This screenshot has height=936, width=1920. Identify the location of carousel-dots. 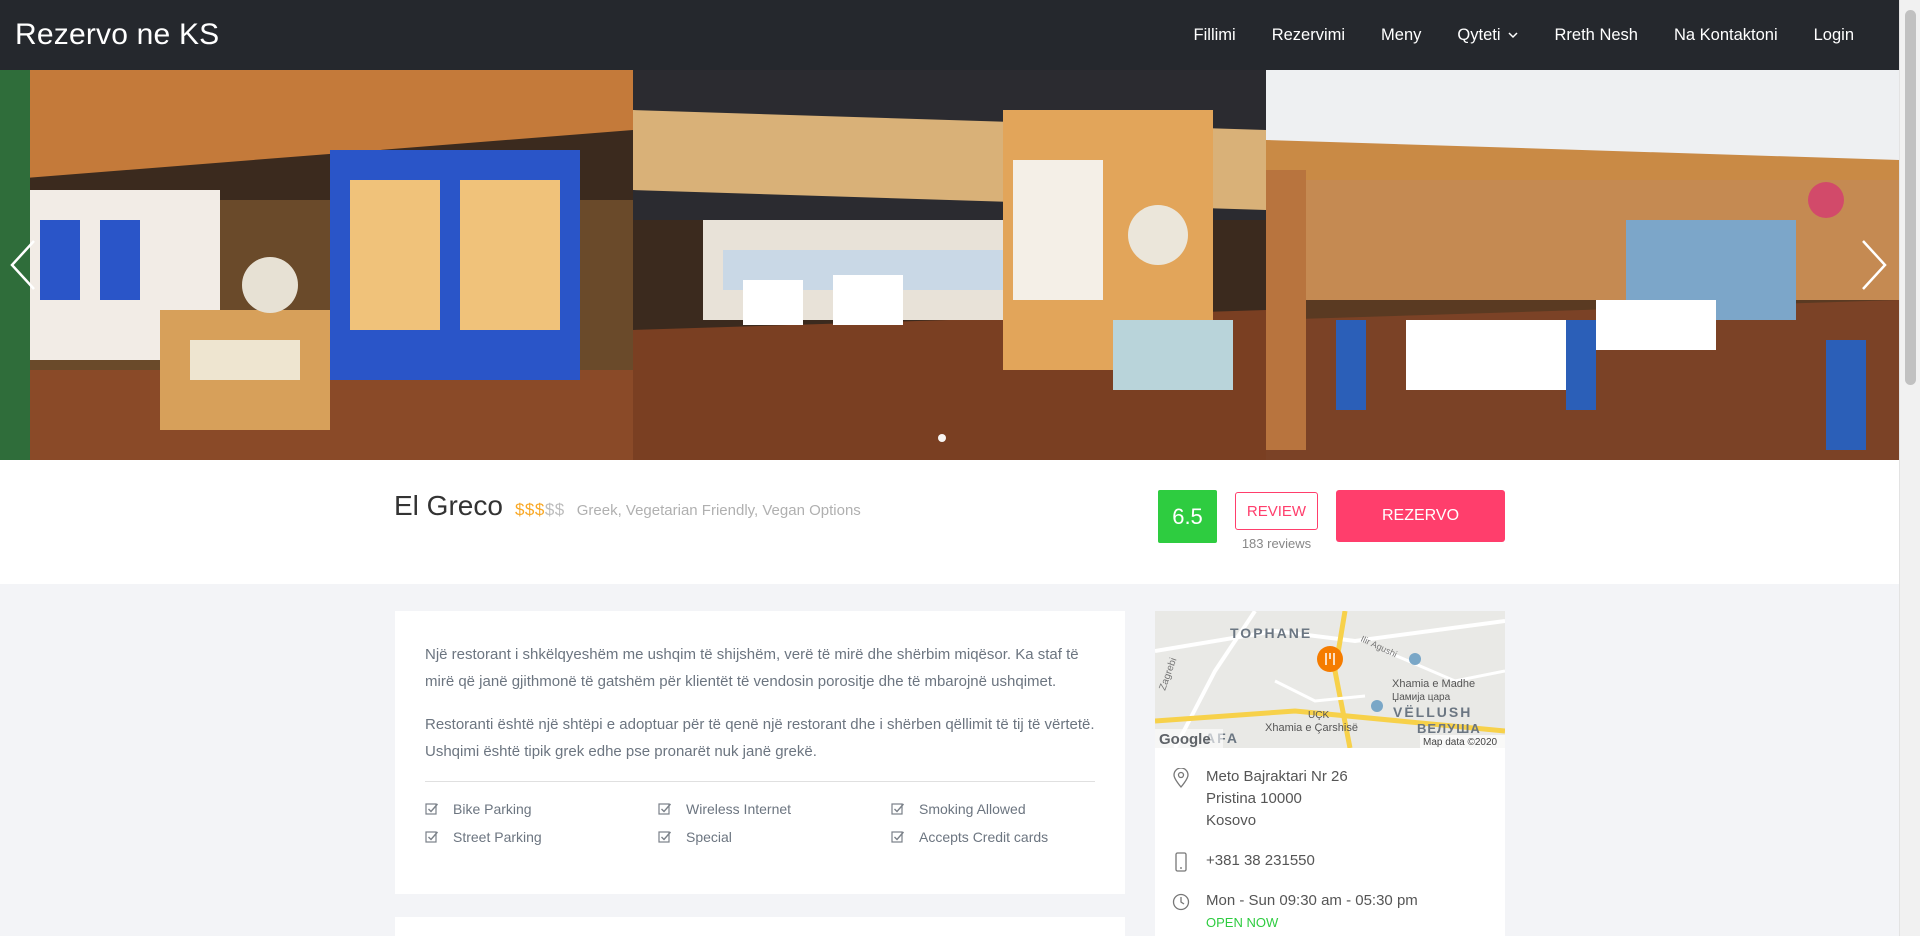
(942, 438).